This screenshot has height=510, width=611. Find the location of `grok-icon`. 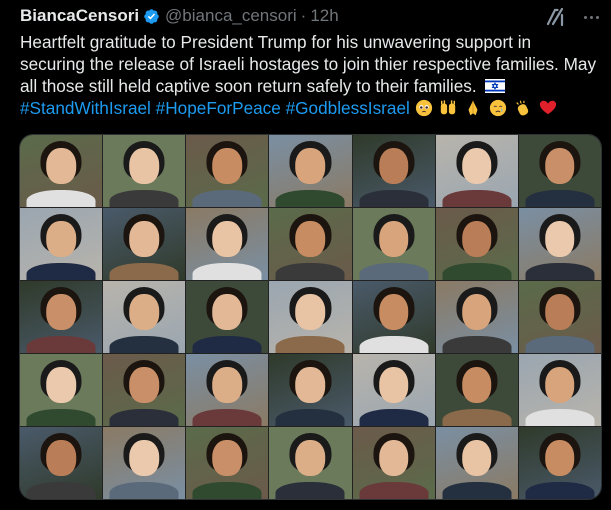

grok-icon is located at coordinates (556, 17).